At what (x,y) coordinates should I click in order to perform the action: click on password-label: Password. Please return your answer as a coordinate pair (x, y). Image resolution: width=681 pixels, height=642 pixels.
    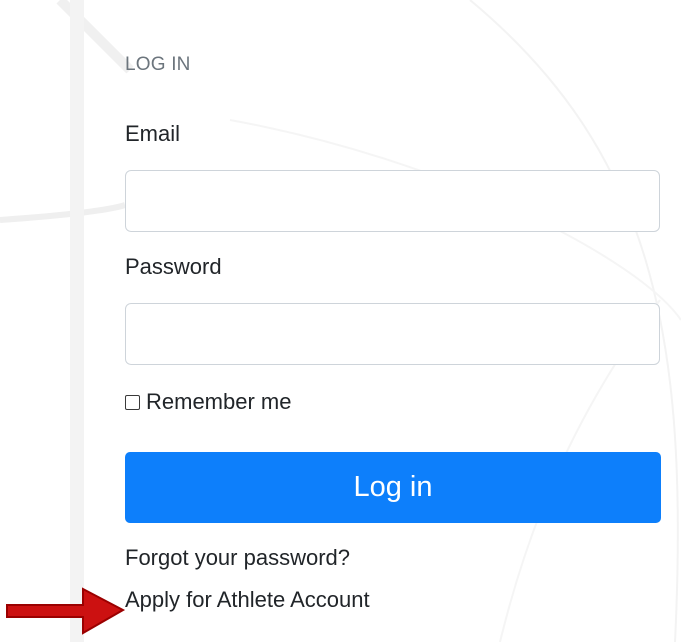
    Looking at the image, I should click on (173, 266).